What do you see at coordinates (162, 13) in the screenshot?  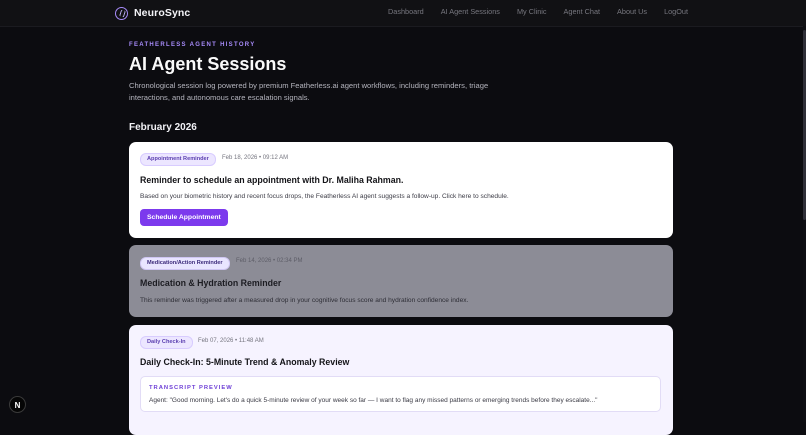 I see `brand-name: NeuroSync` at bounding box center [162, 13].